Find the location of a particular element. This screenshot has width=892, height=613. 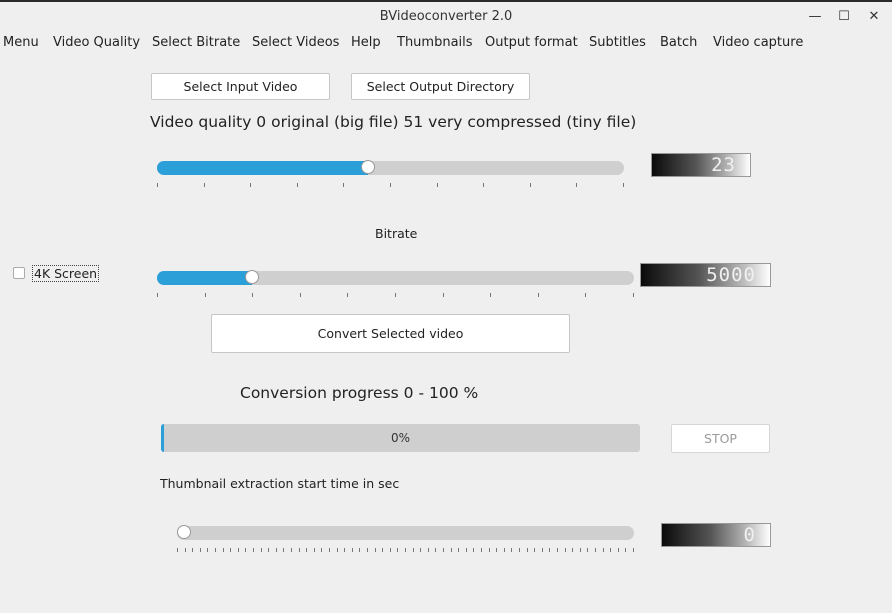

bitrate-lcd-display: 5000 is located at coordinates (705, 275).